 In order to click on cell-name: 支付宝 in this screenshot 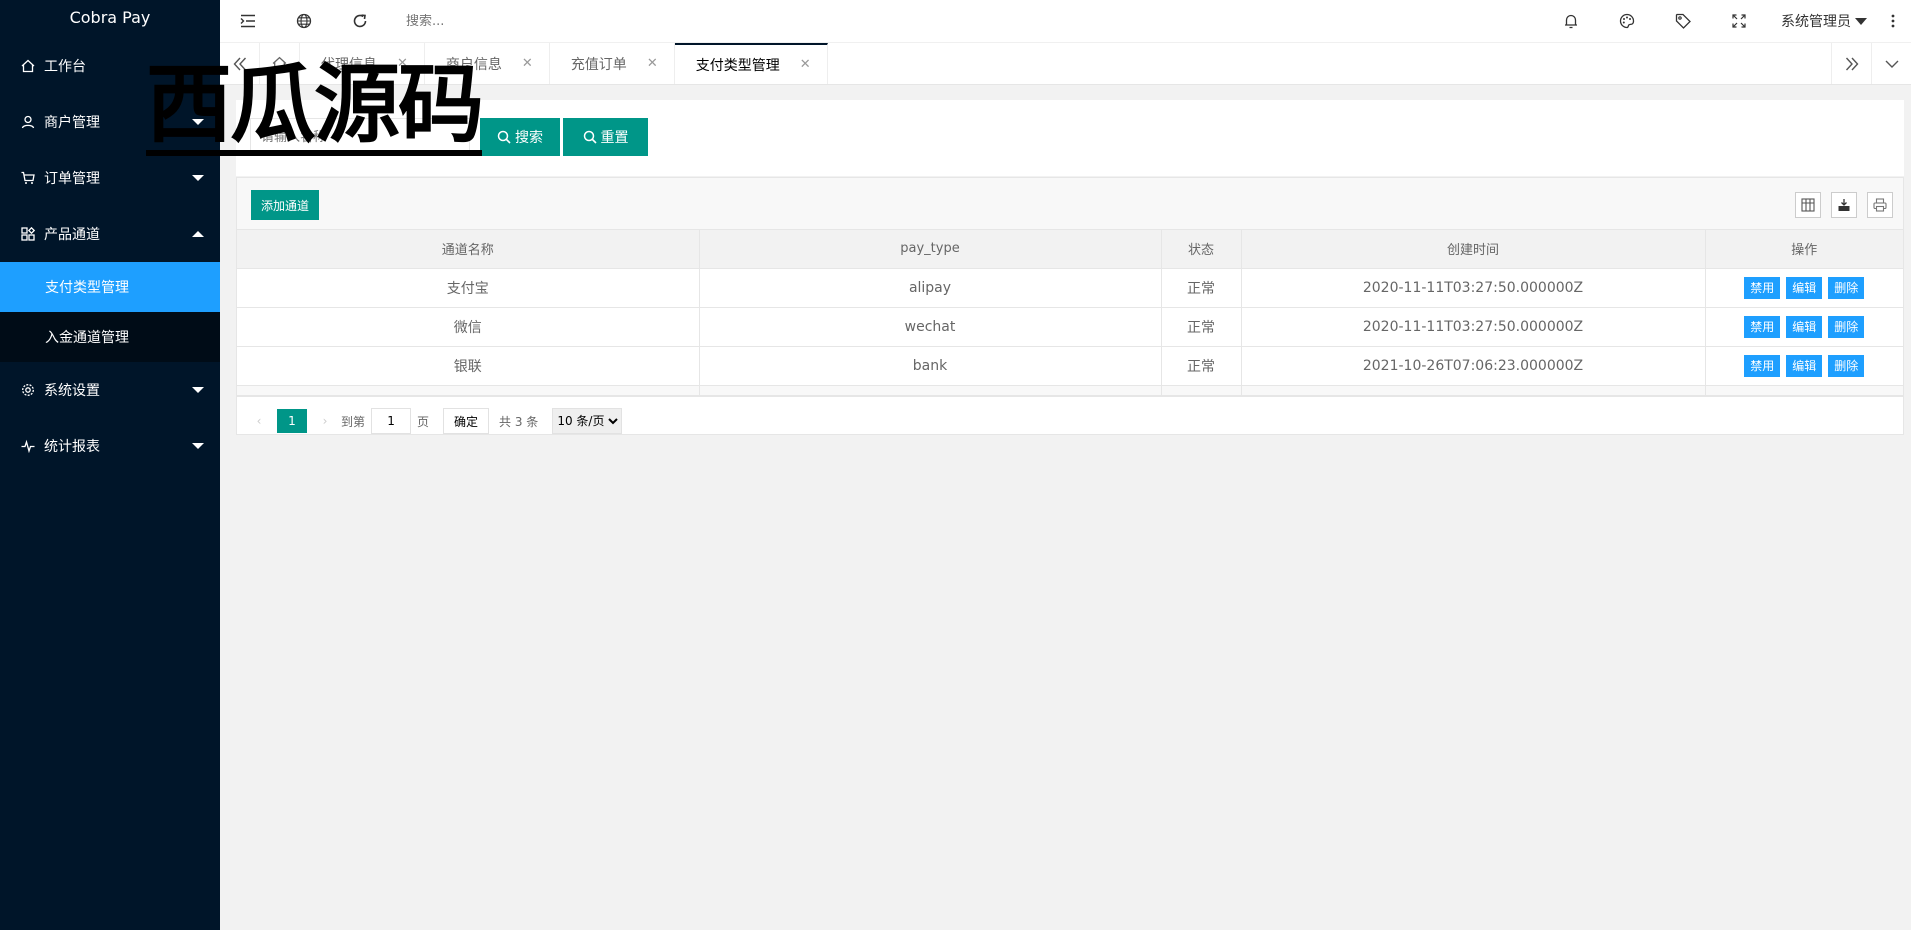, I will do `click(468, 288)`.